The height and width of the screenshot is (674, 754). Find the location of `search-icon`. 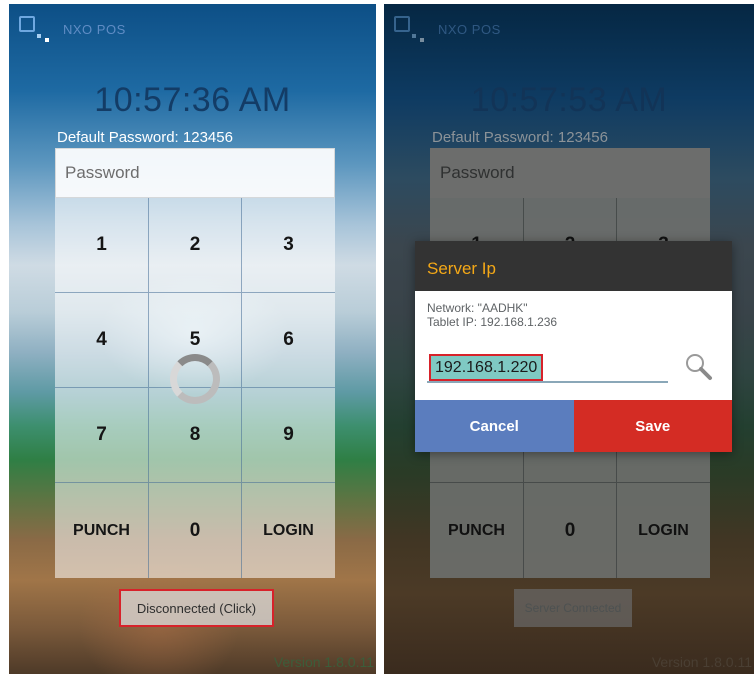

search-icon is located at coordinates (699, 367).